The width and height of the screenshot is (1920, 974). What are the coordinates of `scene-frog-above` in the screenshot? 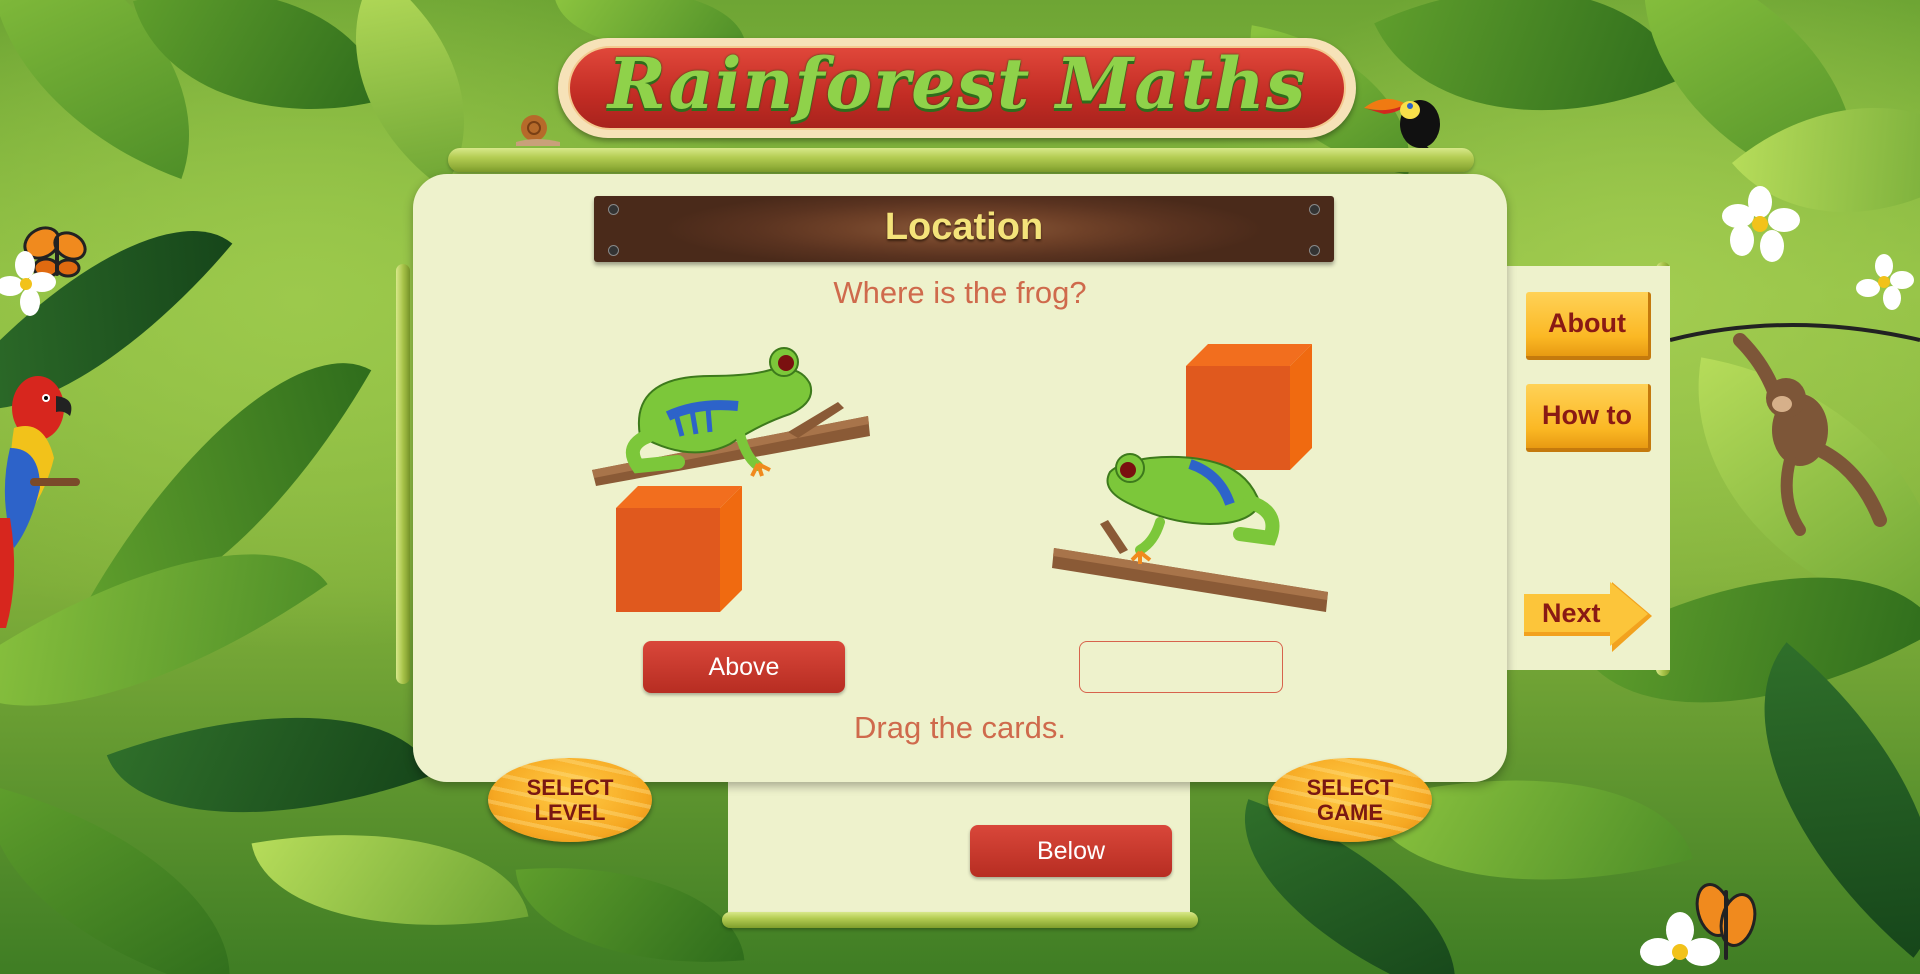 It's located at (731, 479).